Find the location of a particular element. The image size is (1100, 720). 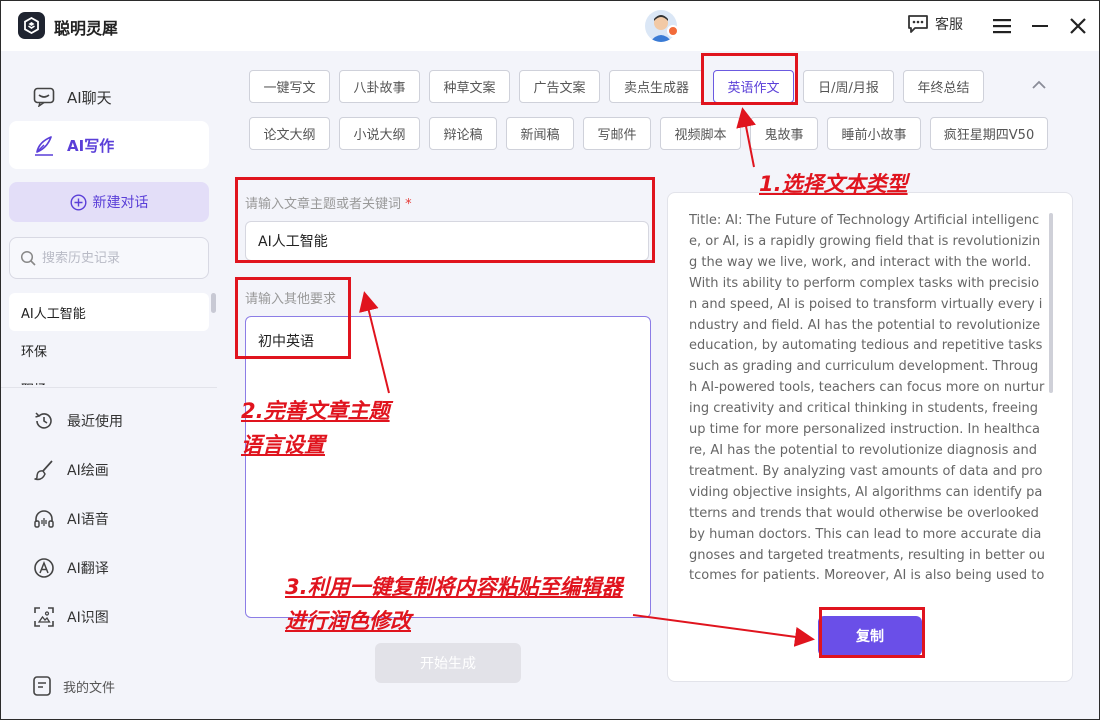

customer-service-button: 客服 is located at coordinates (935, 24).